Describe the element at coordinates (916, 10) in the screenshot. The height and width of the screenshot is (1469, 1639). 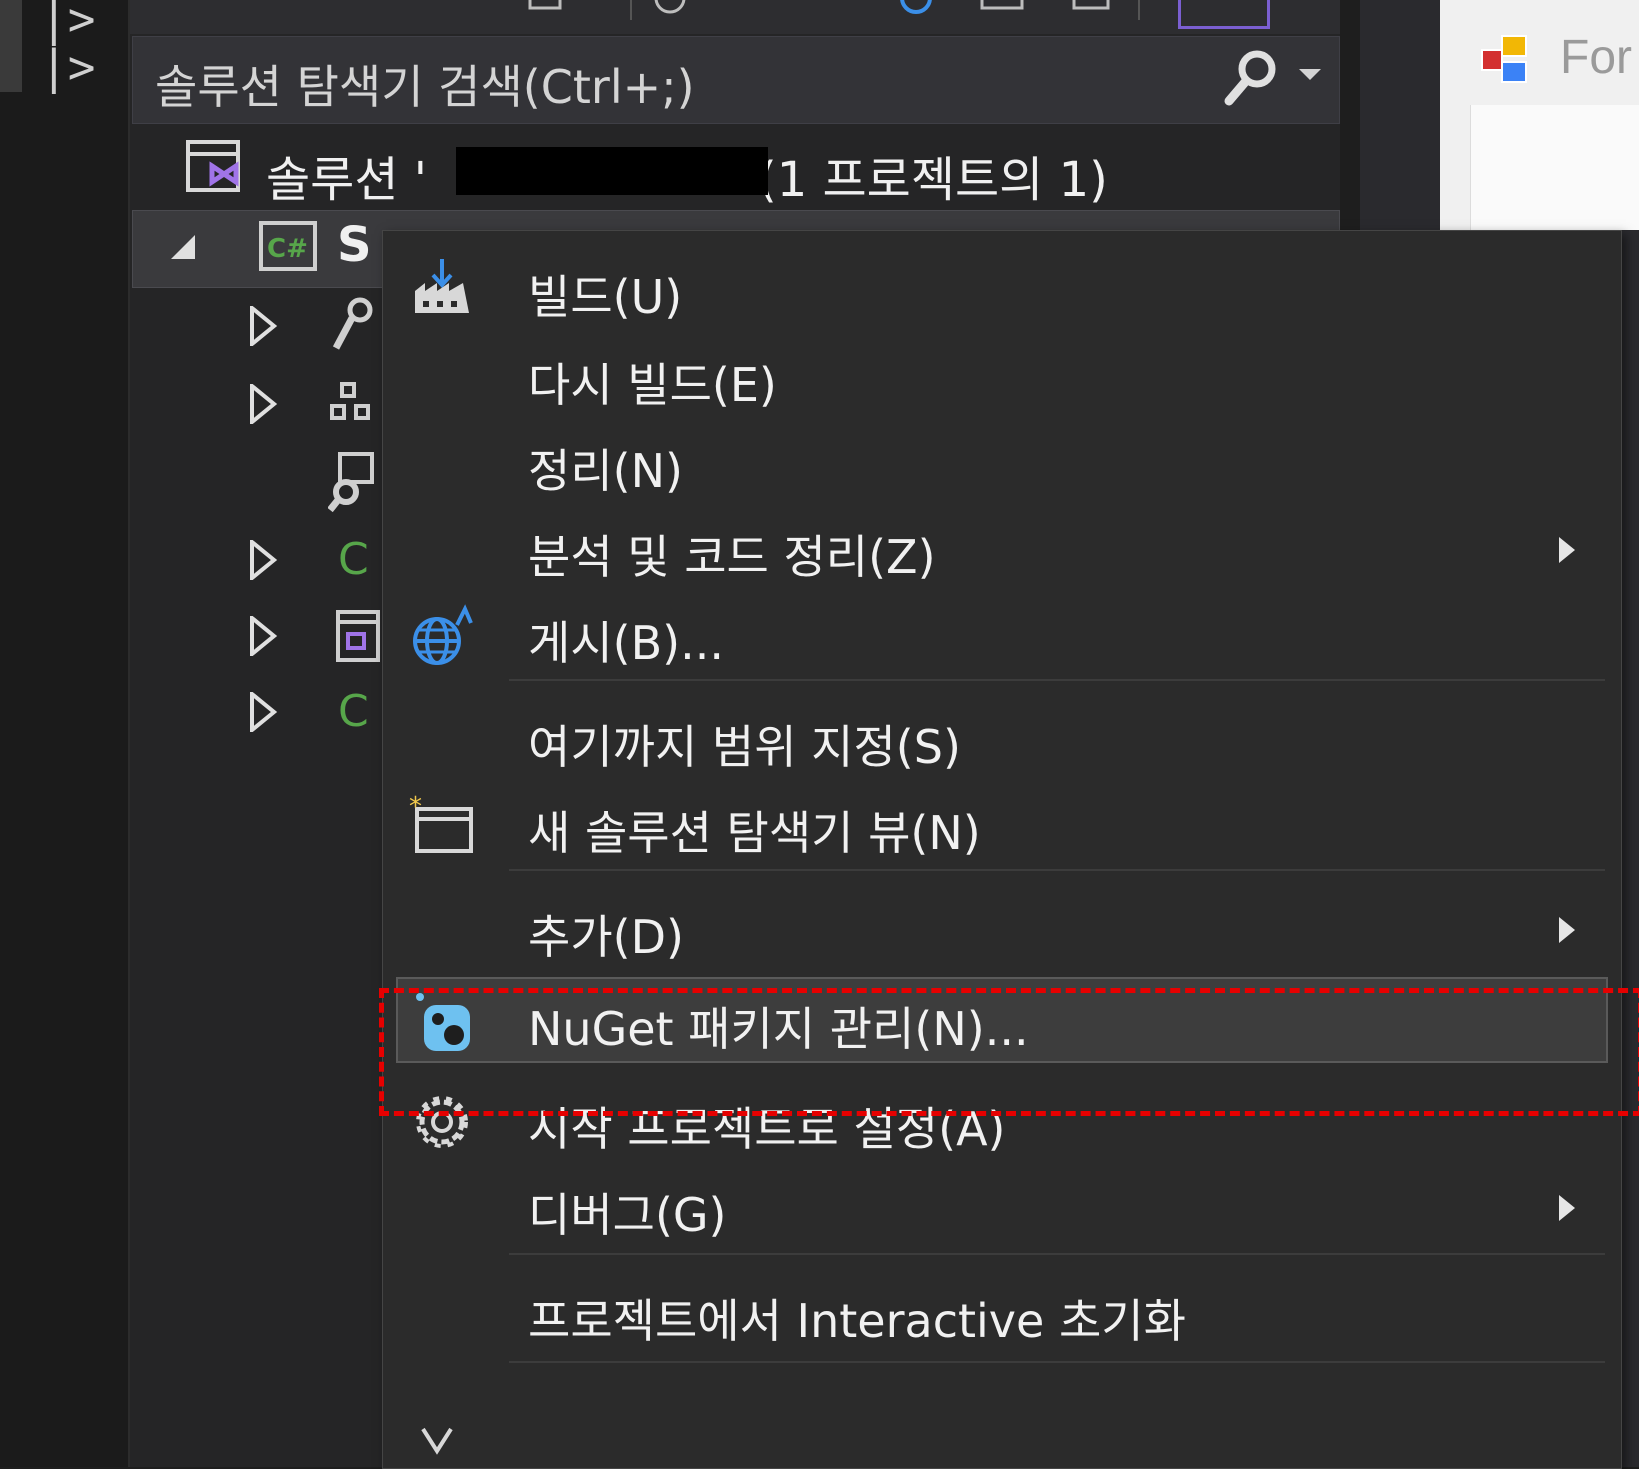
I see `toolbar-pending-icon` at that location.